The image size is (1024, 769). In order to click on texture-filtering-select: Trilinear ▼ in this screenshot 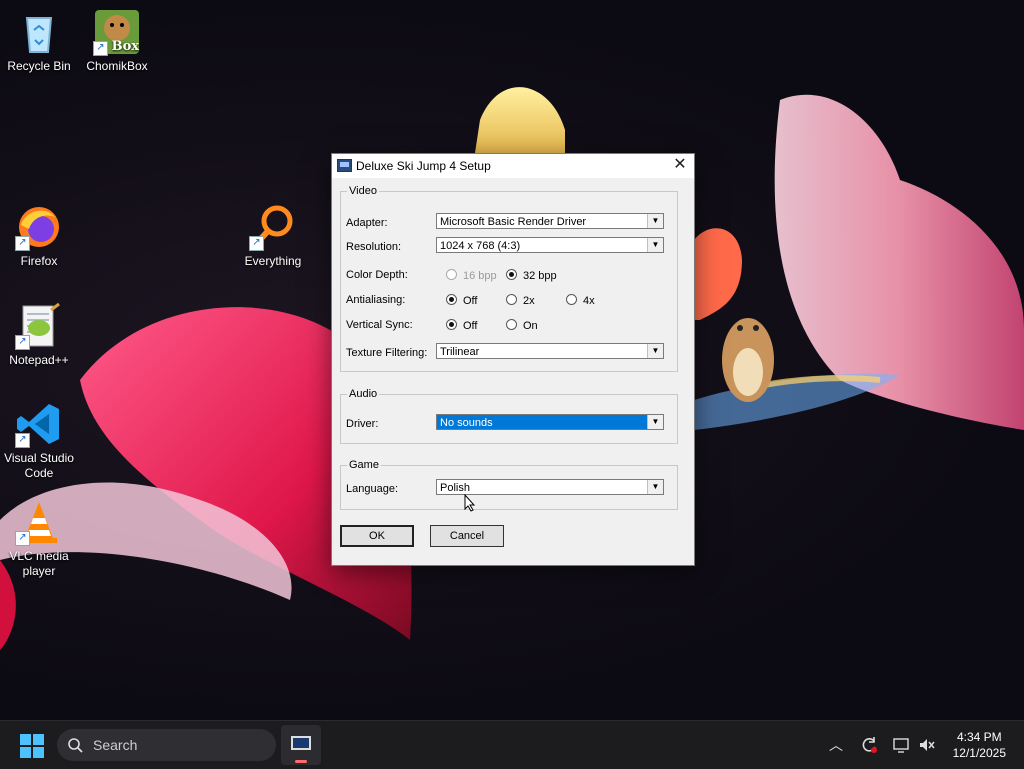, I will do `click(550, 351)`.